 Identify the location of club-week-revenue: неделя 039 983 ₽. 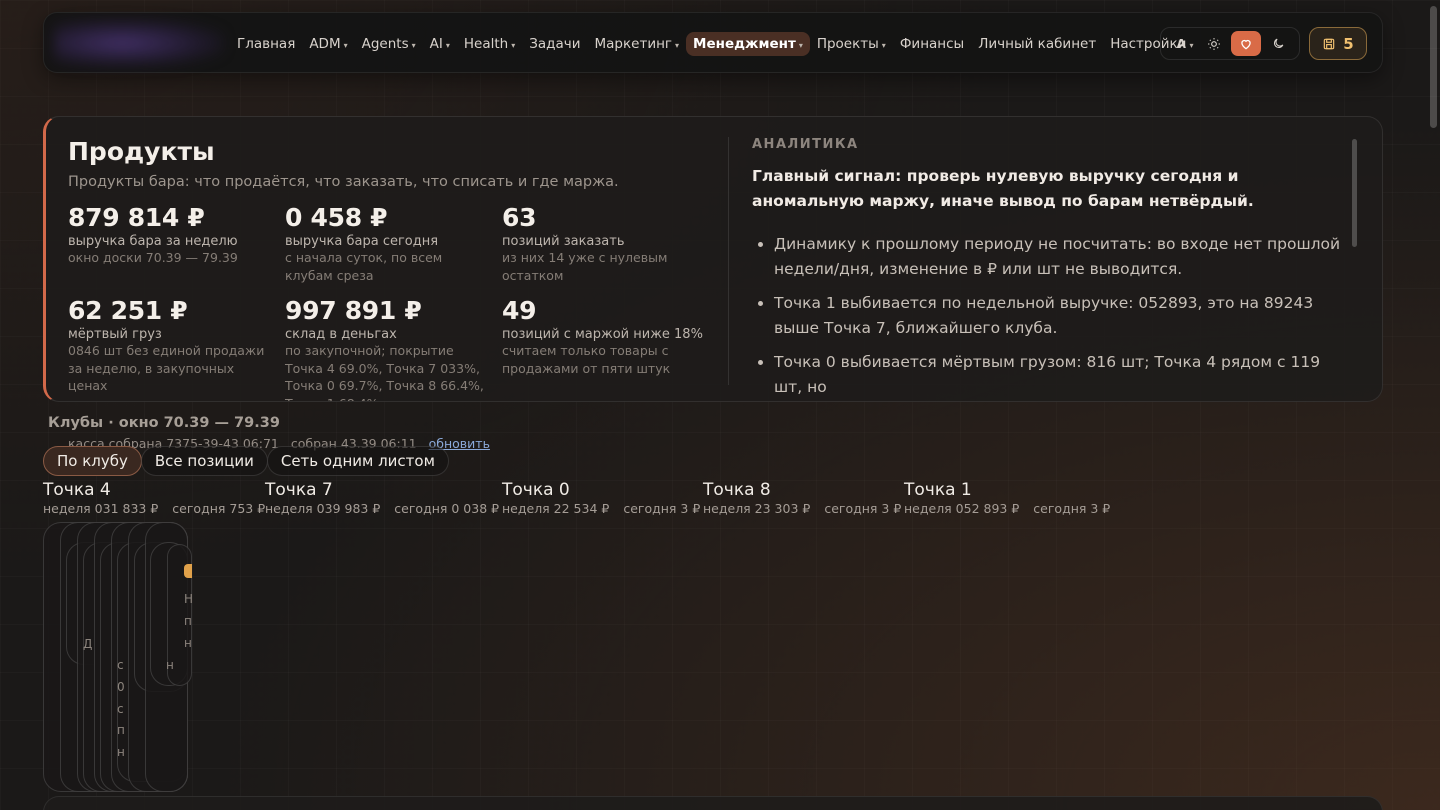
(323, 508).